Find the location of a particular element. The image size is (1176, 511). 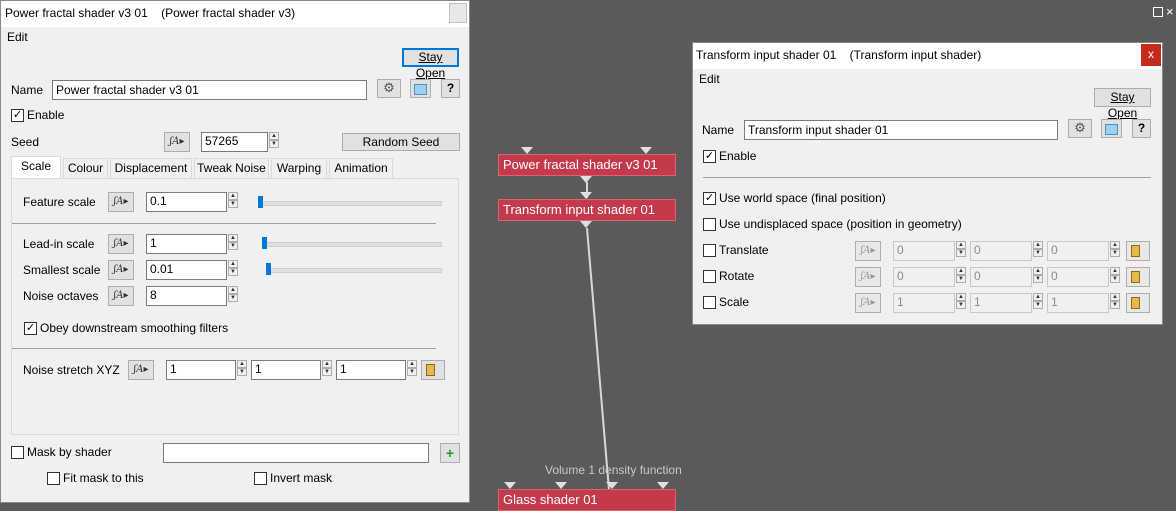

tab-displacement: Displacement is located at coordinates (151, 168).